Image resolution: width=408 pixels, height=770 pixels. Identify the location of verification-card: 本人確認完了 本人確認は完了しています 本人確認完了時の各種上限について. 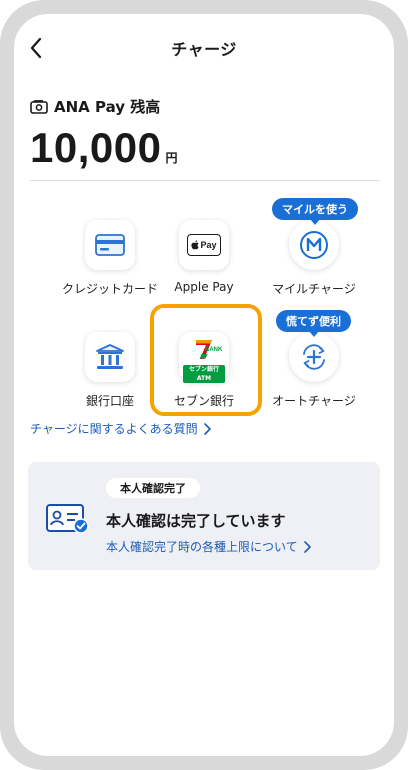
(204, 516).